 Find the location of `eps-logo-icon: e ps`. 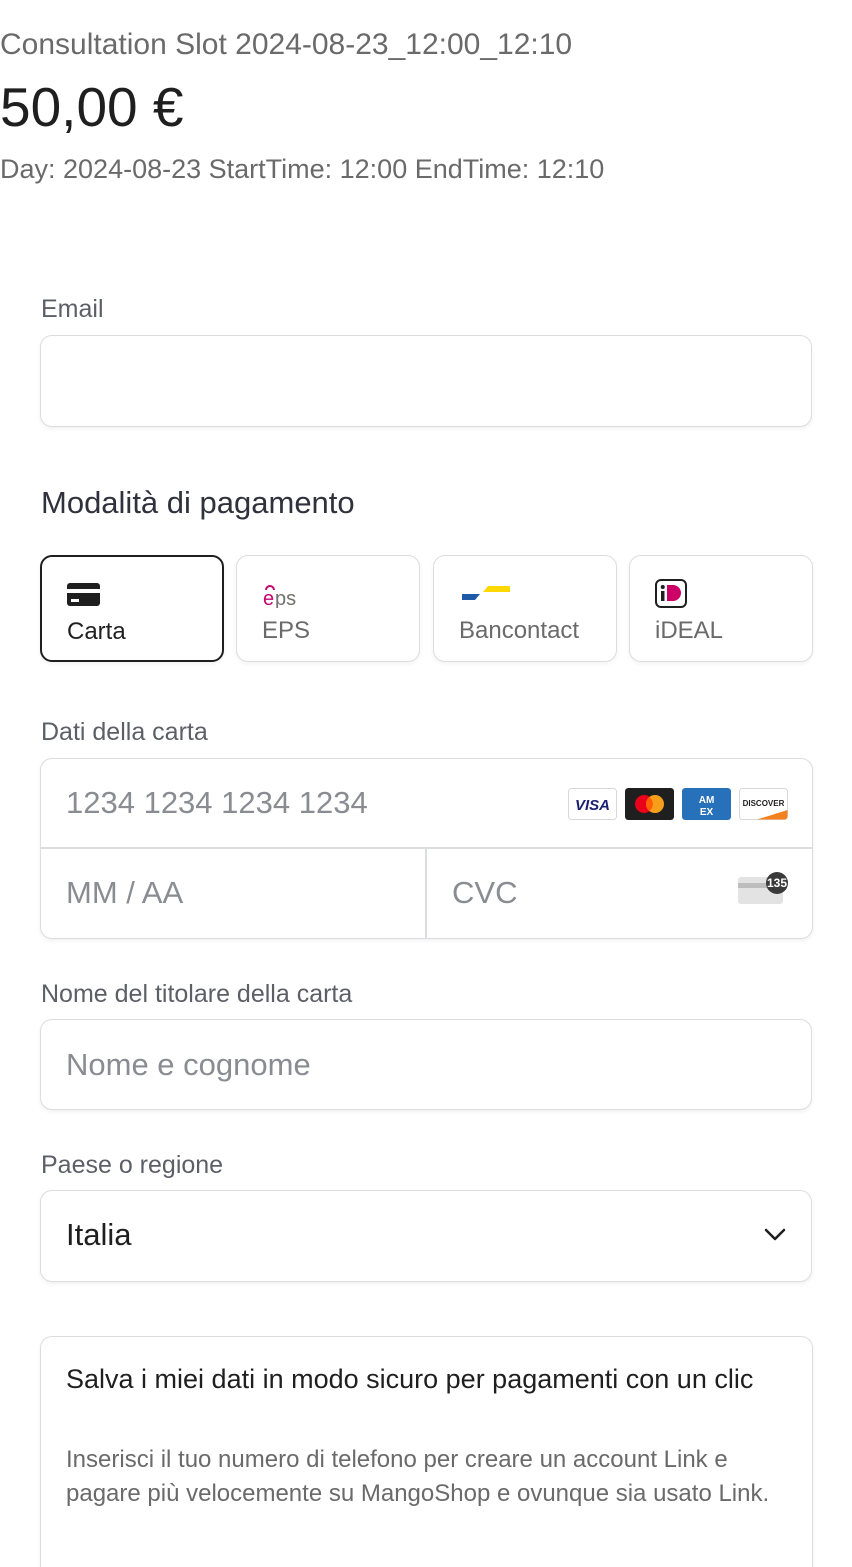

eps-logo-icon: e ps is located at coordinates (279, 596).